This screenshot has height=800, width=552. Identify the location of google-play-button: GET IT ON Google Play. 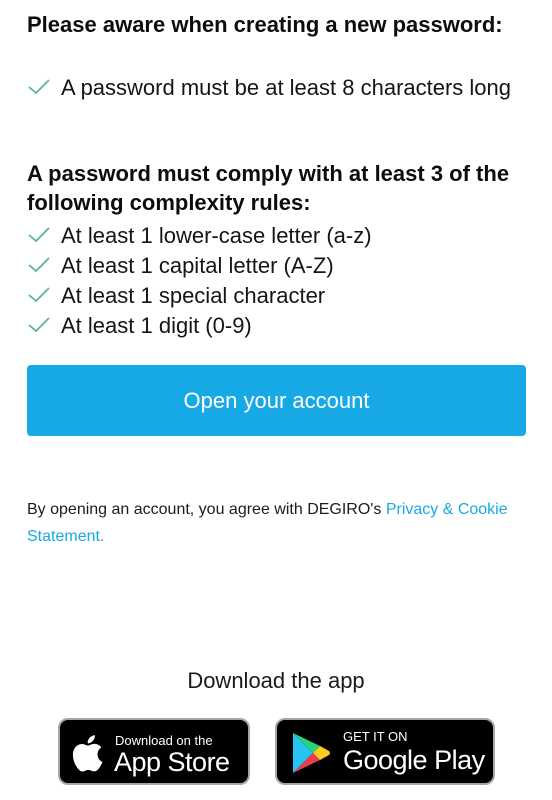
(385, 751).